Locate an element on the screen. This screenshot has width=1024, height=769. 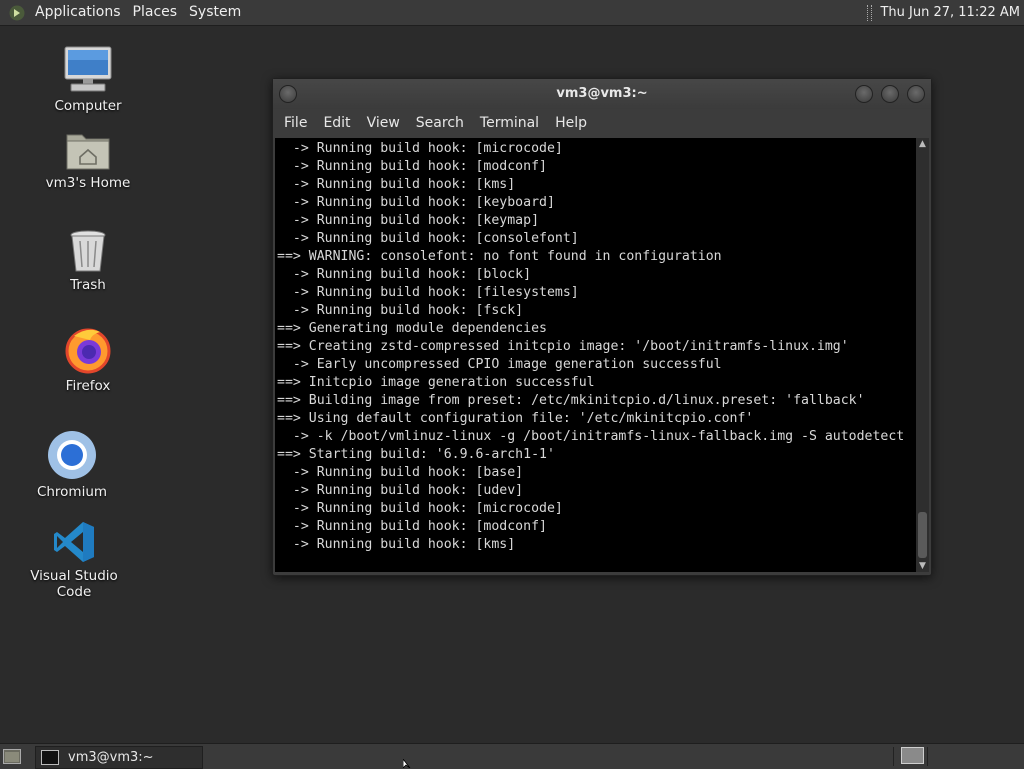
bottom-panel: vm3@vm3:~ is located at coordinates (512, 756).